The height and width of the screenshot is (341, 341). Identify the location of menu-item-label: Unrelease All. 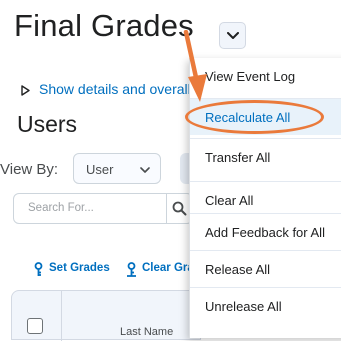
(243, 306).